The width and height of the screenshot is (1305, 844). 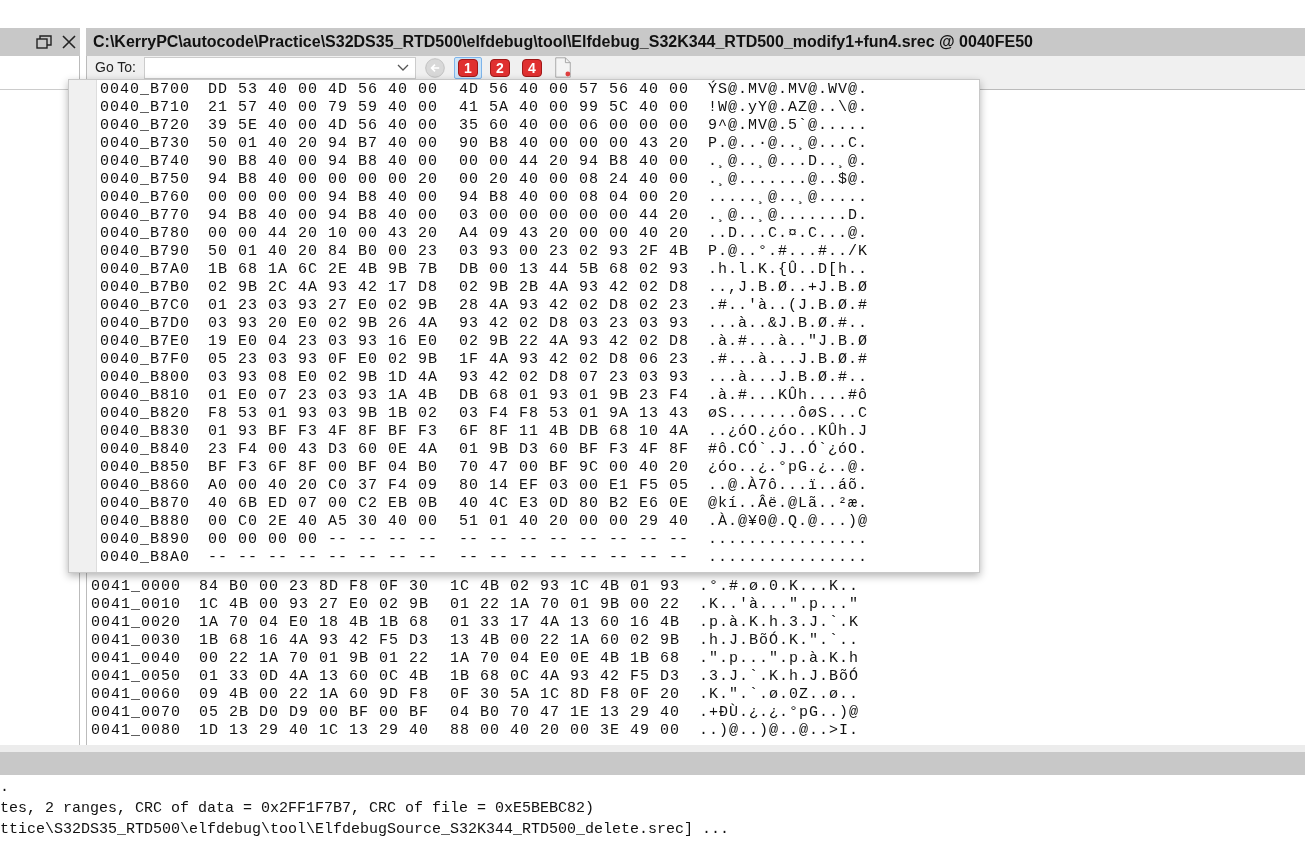 I want to click on document-icon, so click(x=563, y=67).